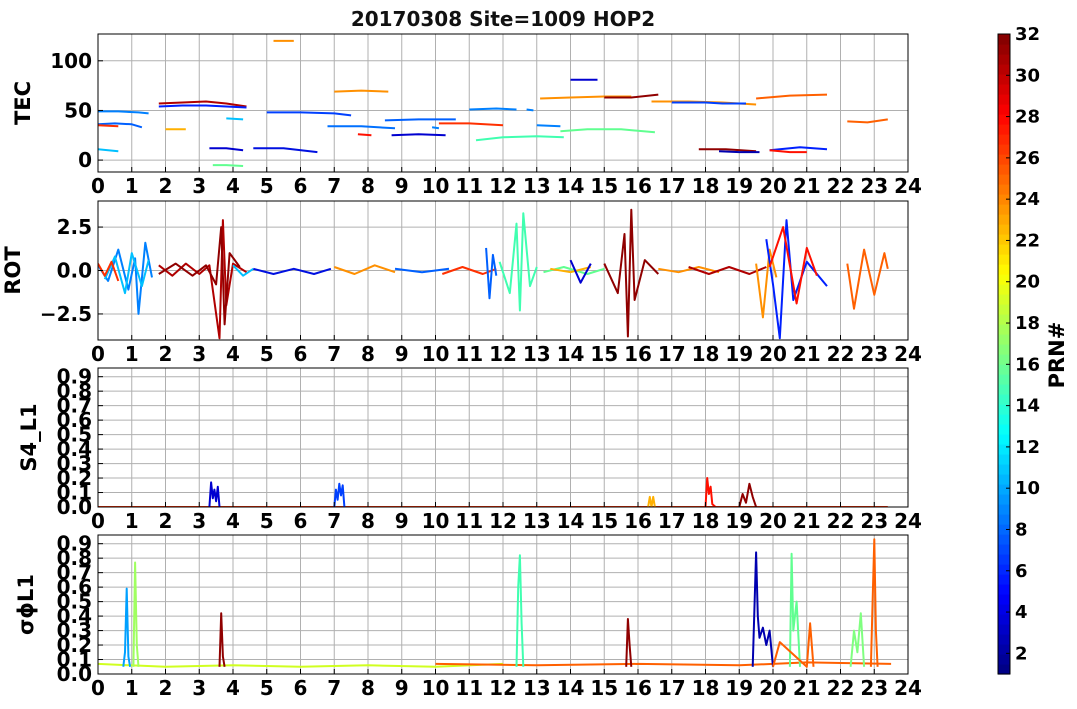 This screenshot has height=709, width=1077. What do you see at coordinates (1027, 117) in the screenshot?
I see `colorbar-tick-label: 28` at bounding box center [1027, 117].